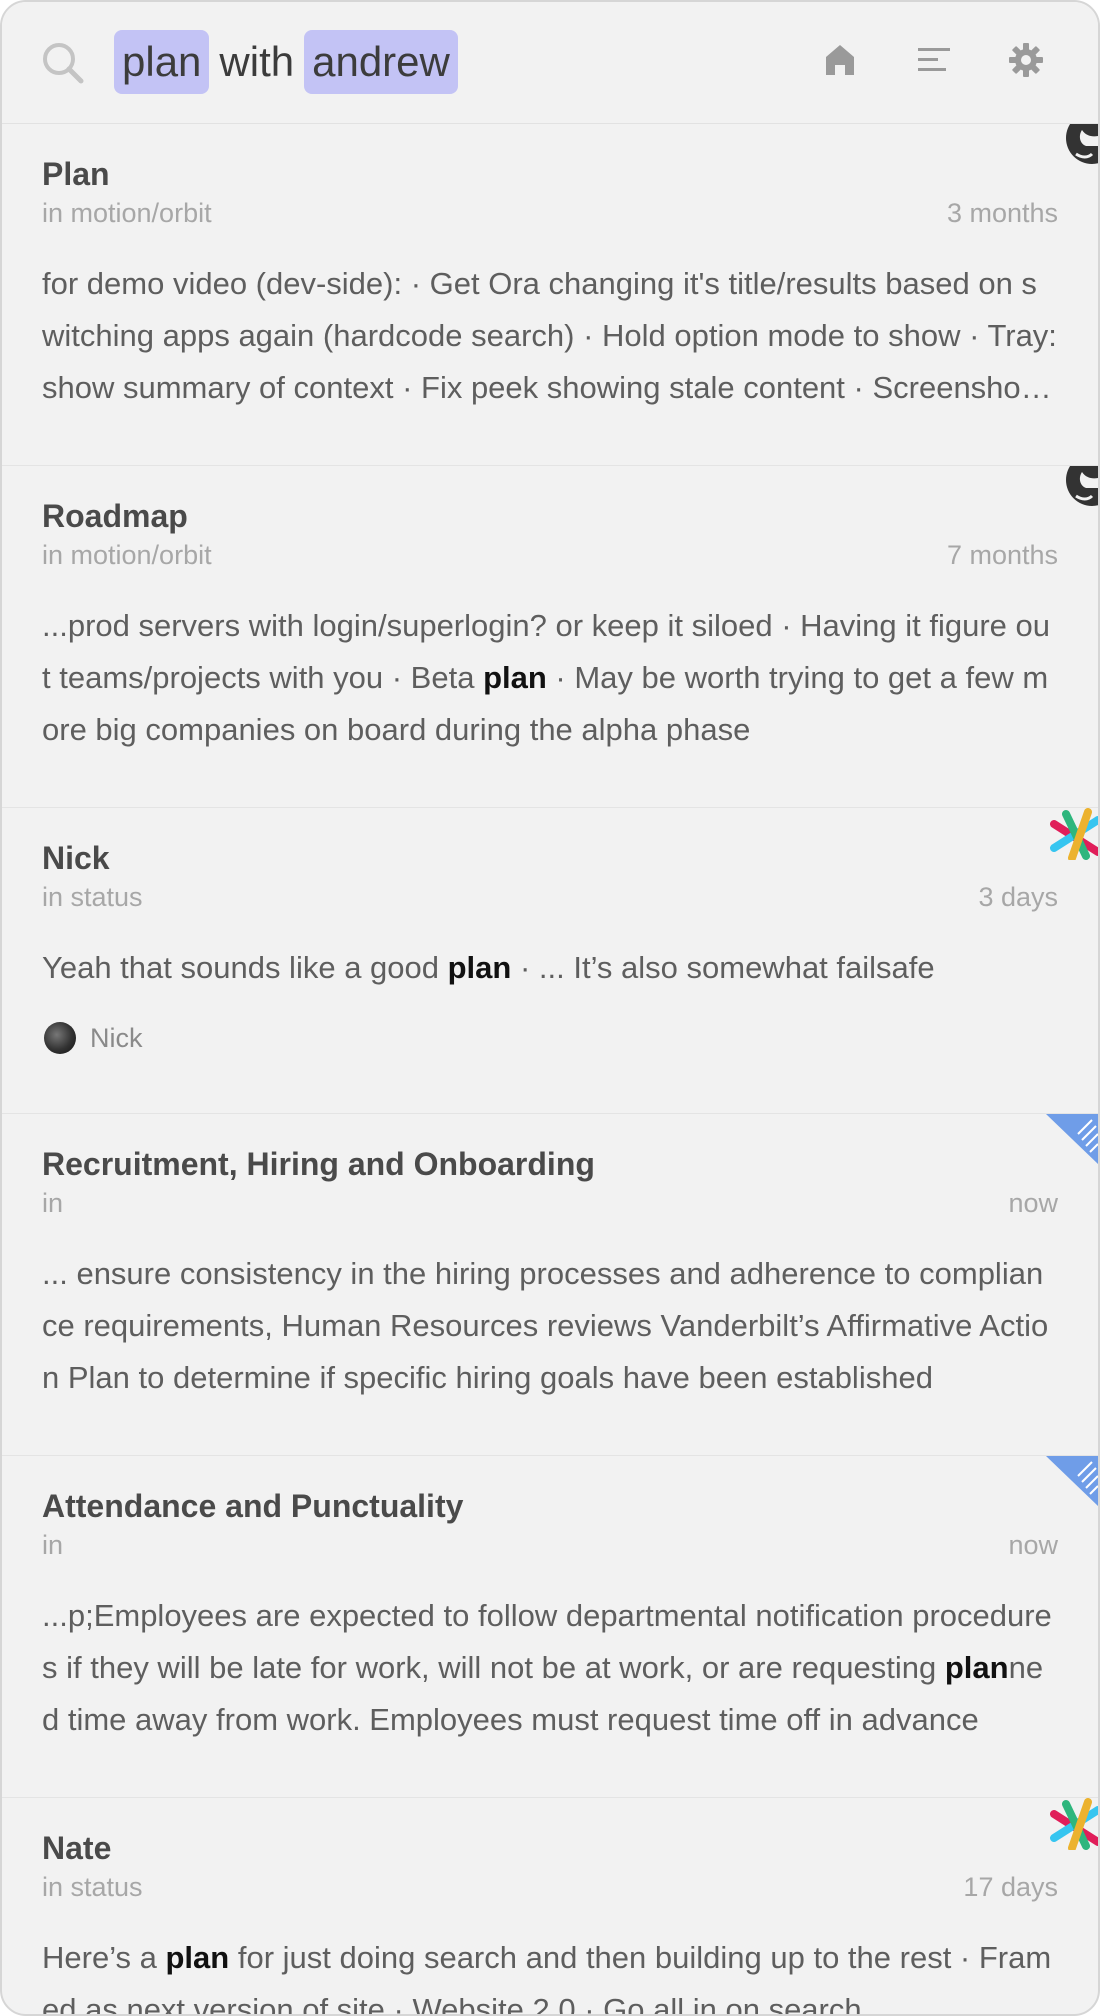 This screenshot has width=1100, height=2016. What do you see at coordinates (245, 967) in the screenshot?
I see `snippet-text: Yeah that sounds like a good` at bounding box center [245, 967].